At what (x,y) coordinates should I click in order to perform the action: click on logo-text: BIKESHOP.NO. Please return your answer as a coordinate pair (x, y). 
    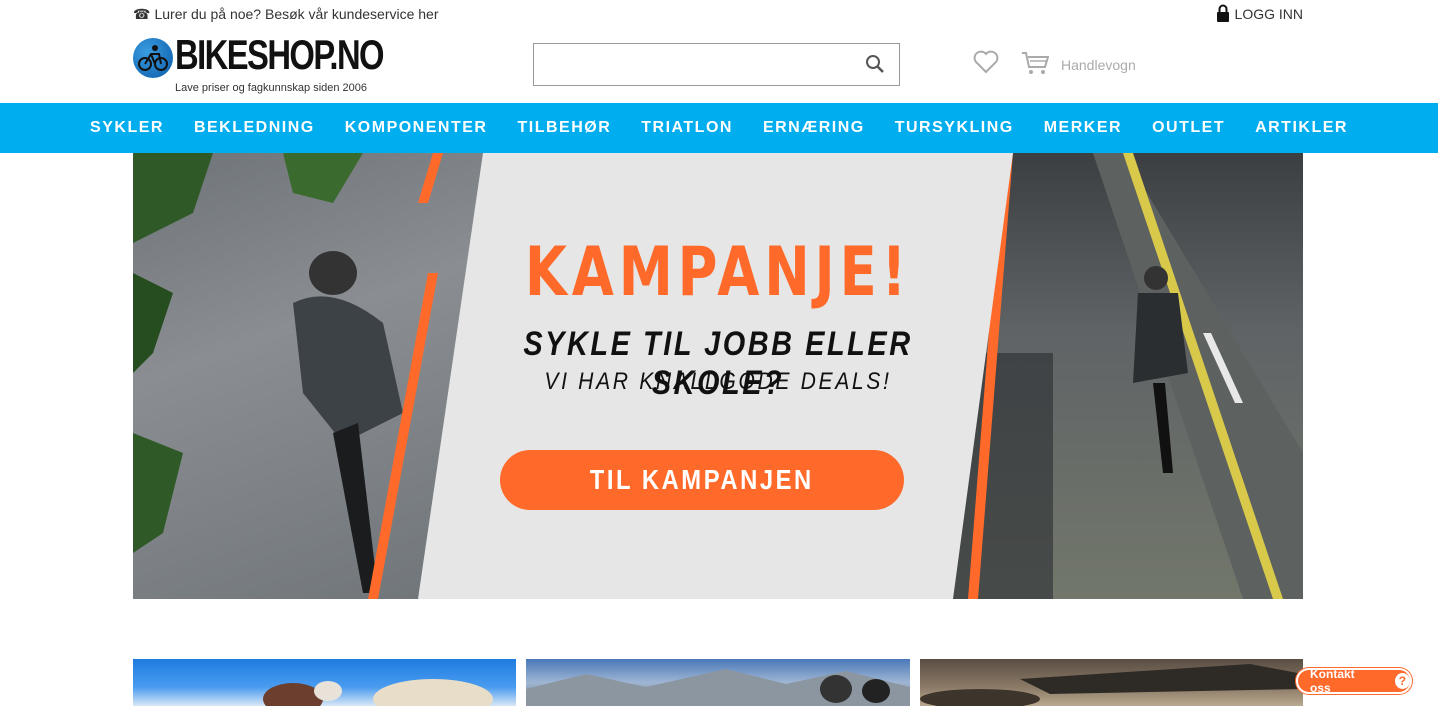
    Looking at the image, I should click on (280, 54).